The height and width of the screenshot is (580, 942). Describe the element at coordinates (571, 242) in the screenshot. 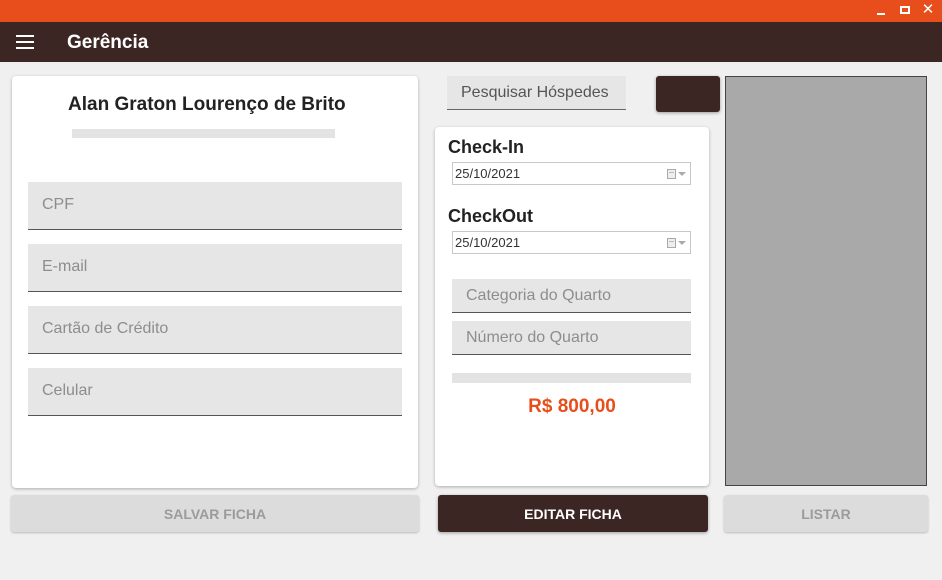

I see `checkout-date-picker: 25/10/2021` at that location.